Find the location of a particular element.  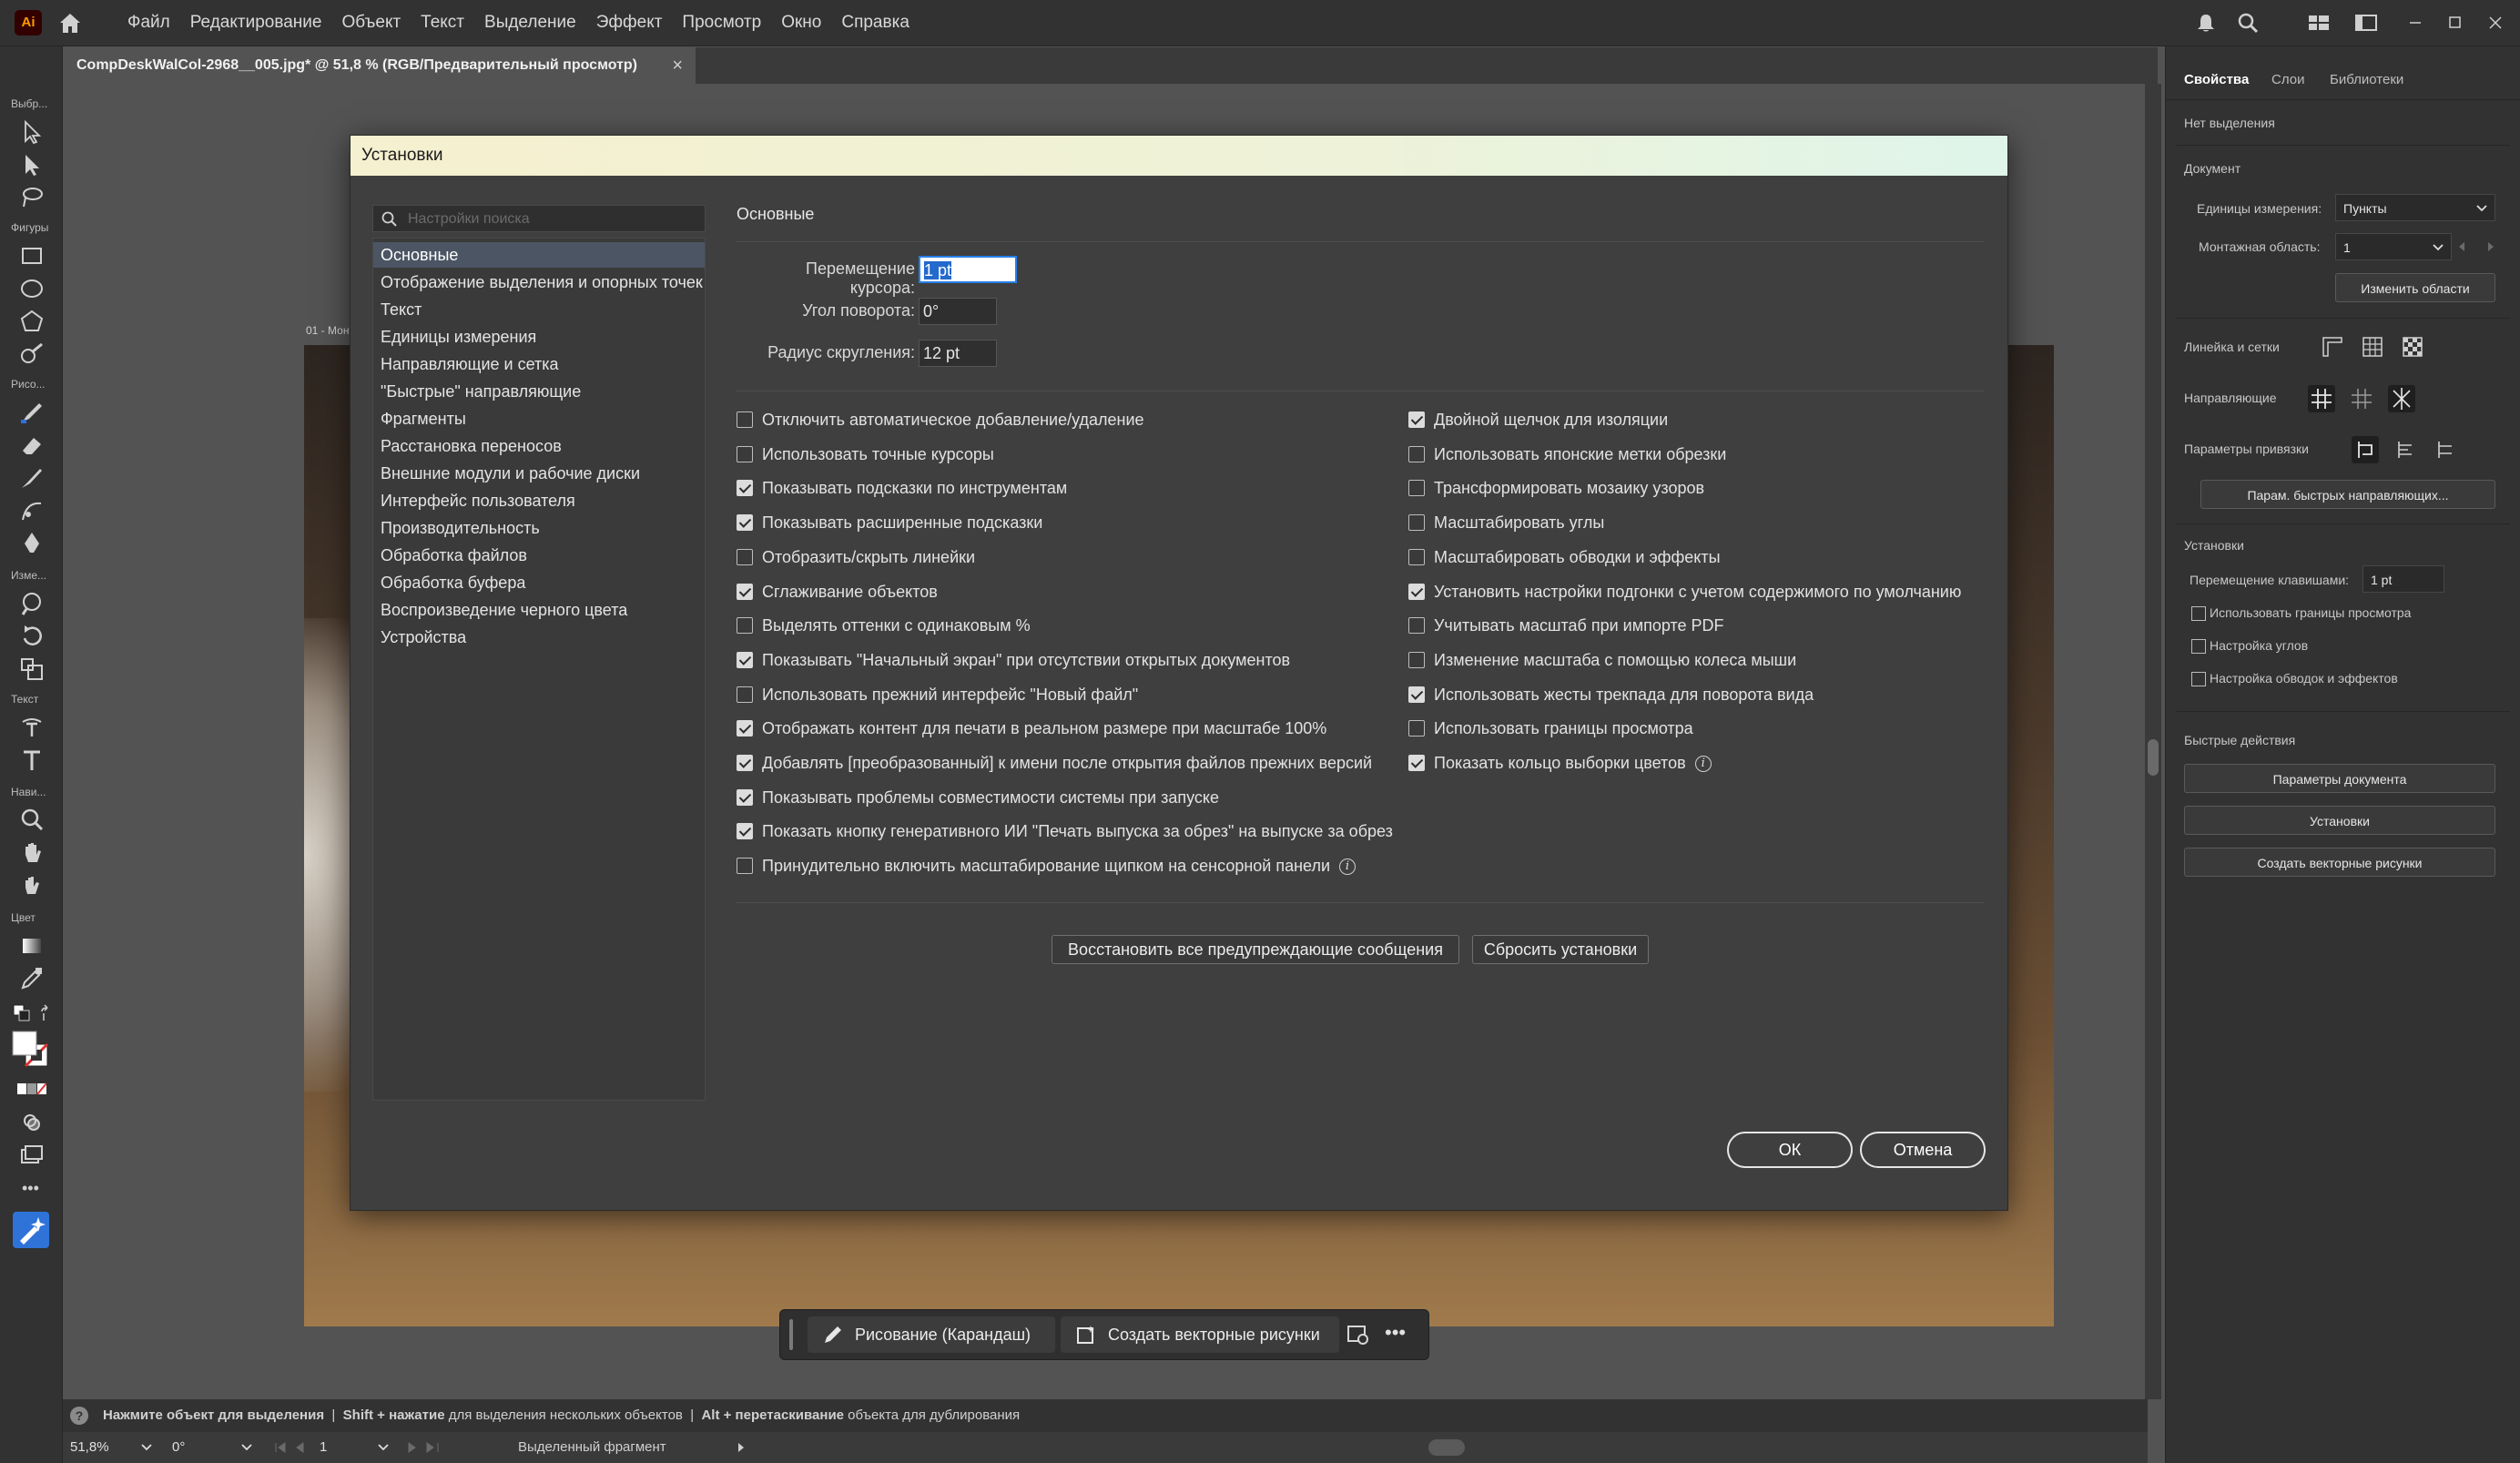

preference-option: Сглаживание объектов is located at coordinates (838, 592).